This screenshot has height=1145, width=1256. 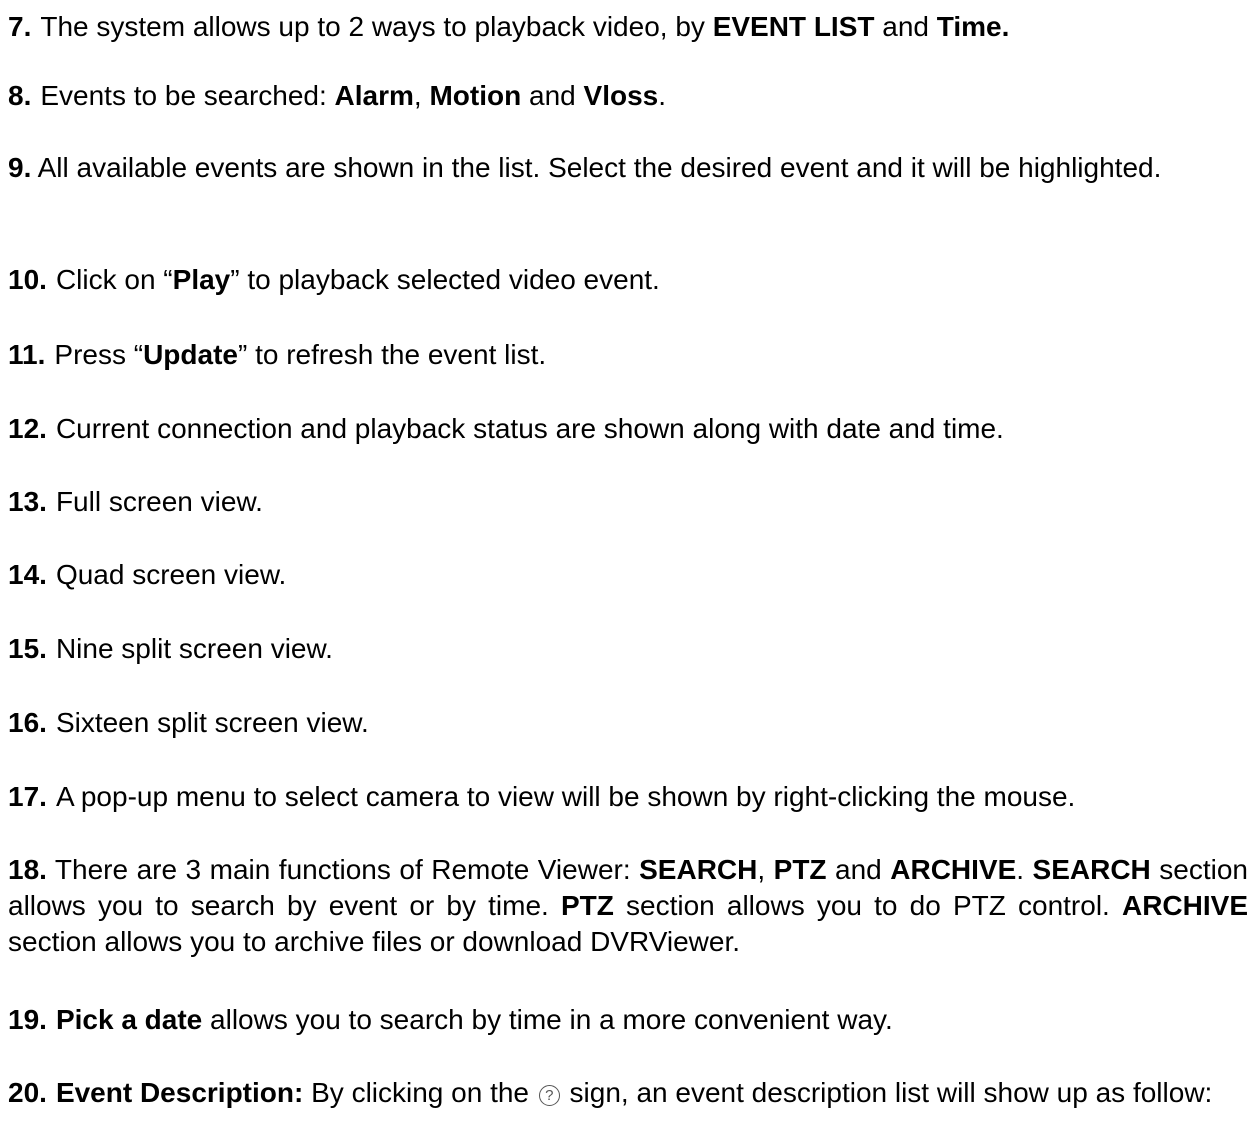 I want to click on list-item-16: 16. Sixteen split screen view., so click(x=628, y=723).